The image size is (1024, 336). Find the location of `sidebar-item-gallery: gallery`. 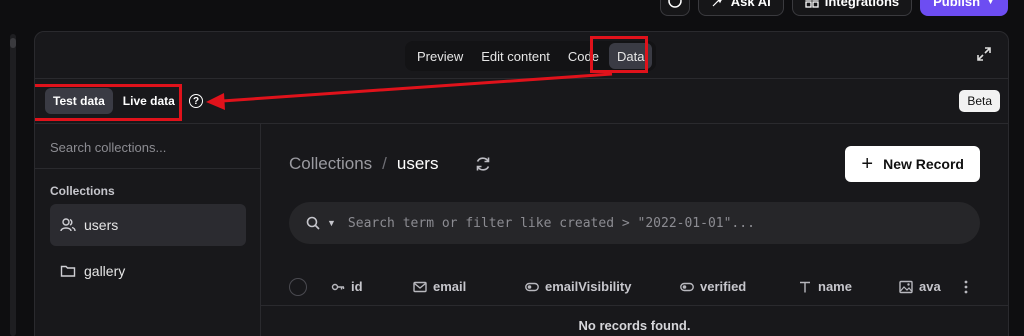

sidebar-item-gallery: gallery is located at coordinates (148, 271).